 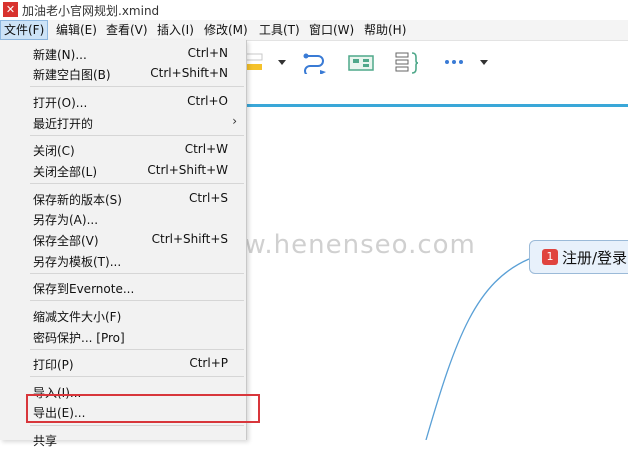 What do you see at coordinates (123, 170) in the screenshot?
I see `menu-item-close-all: 关闭全部(L) Ctrl+Shift+W` at bounding box center [123, 170].